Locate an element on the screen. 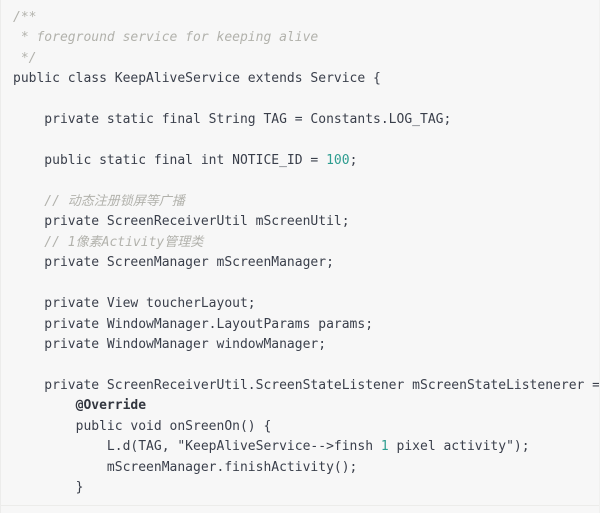  code-token-comment: // 动态注册锁屏等广播 is located at coordinates (99, 201).